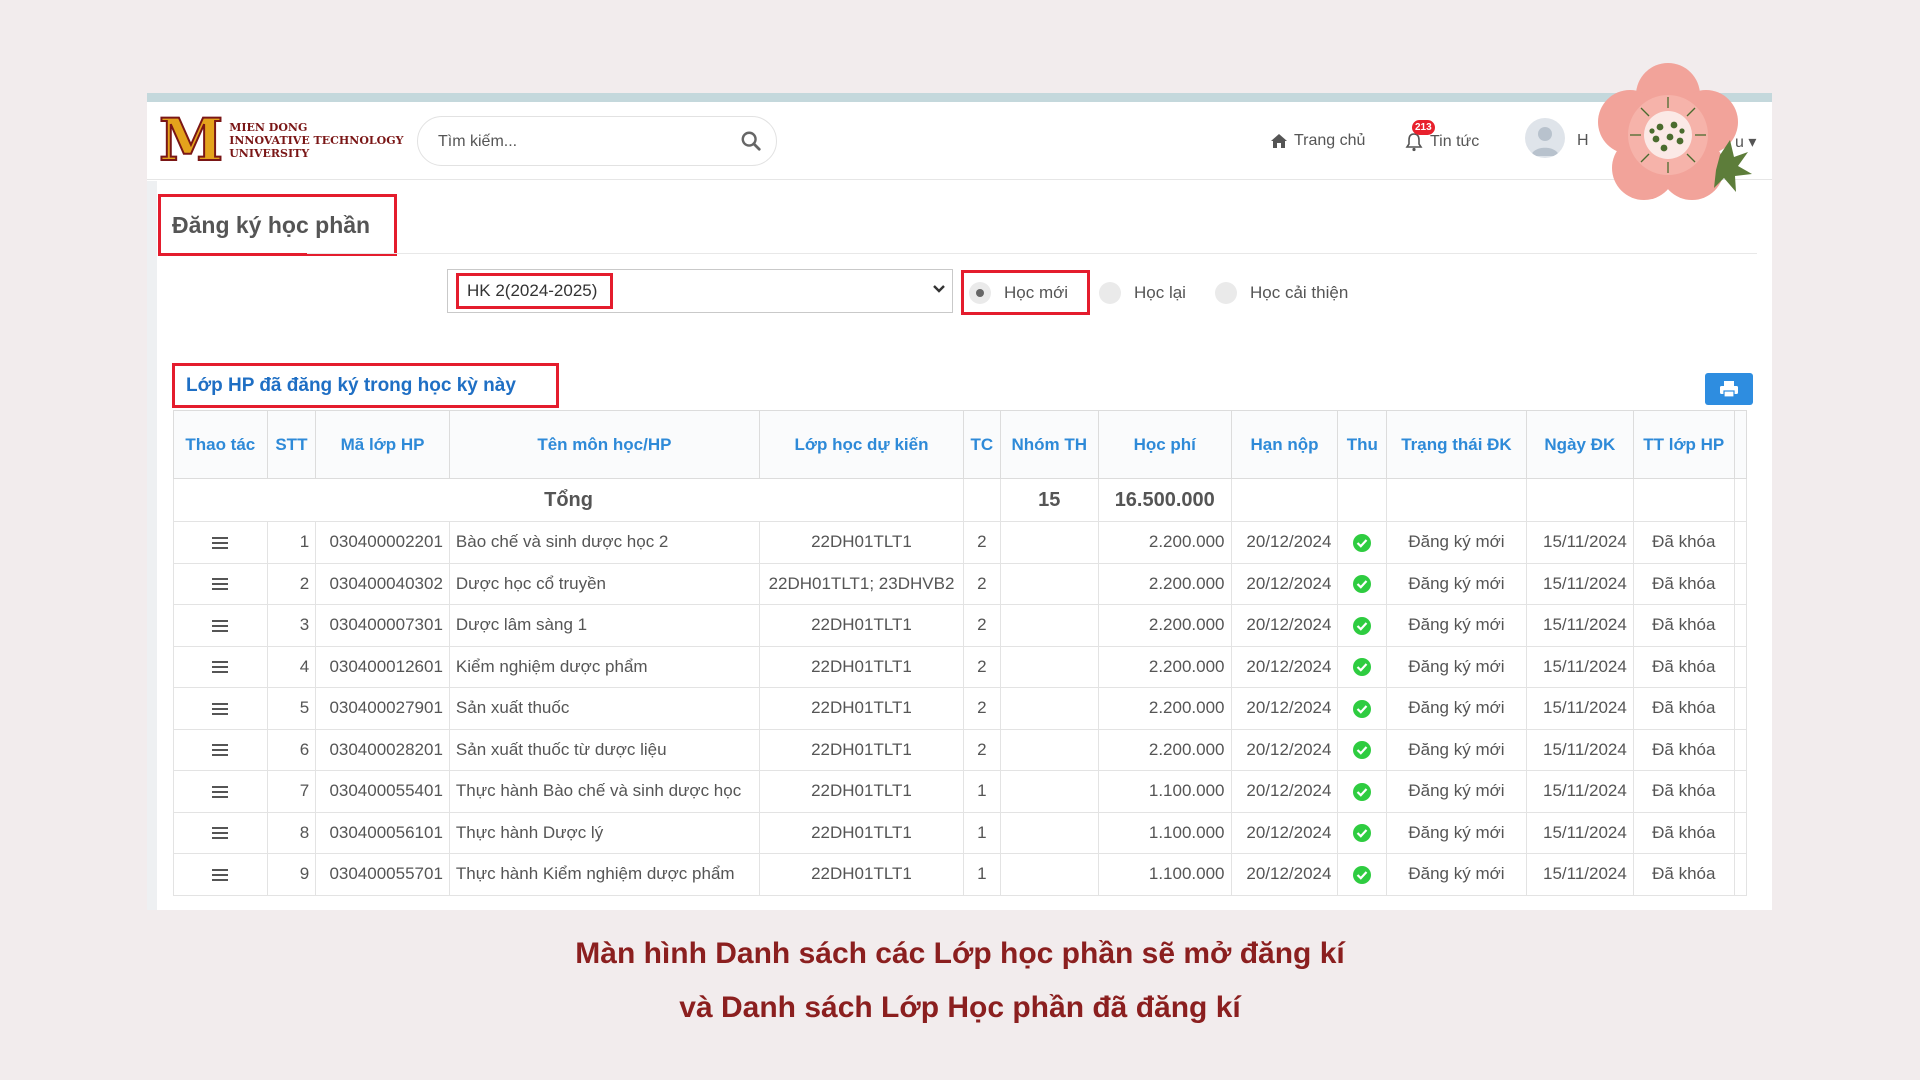  What do you see at coordinates (382, 832) in the screenshot?
I see `table-cell-ma: 030400056101` at bounding box center [382, 832].